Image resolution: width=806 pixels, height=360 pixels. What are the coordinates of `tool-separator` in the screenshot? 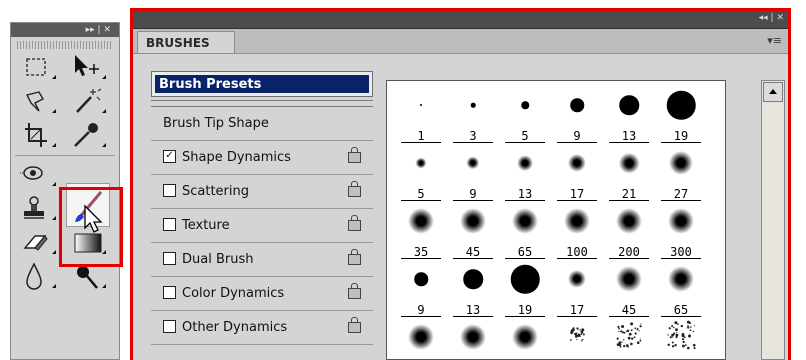 It's located at (65, 155).